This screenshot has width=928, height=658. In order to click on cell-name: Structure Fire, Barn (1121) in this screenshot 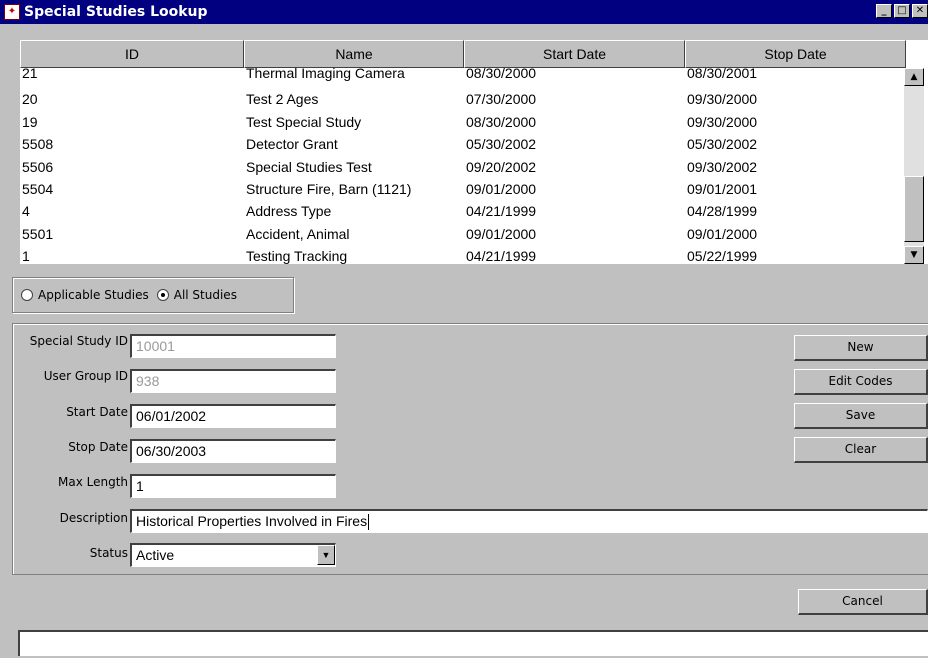, I will do `click(329, 188)`.